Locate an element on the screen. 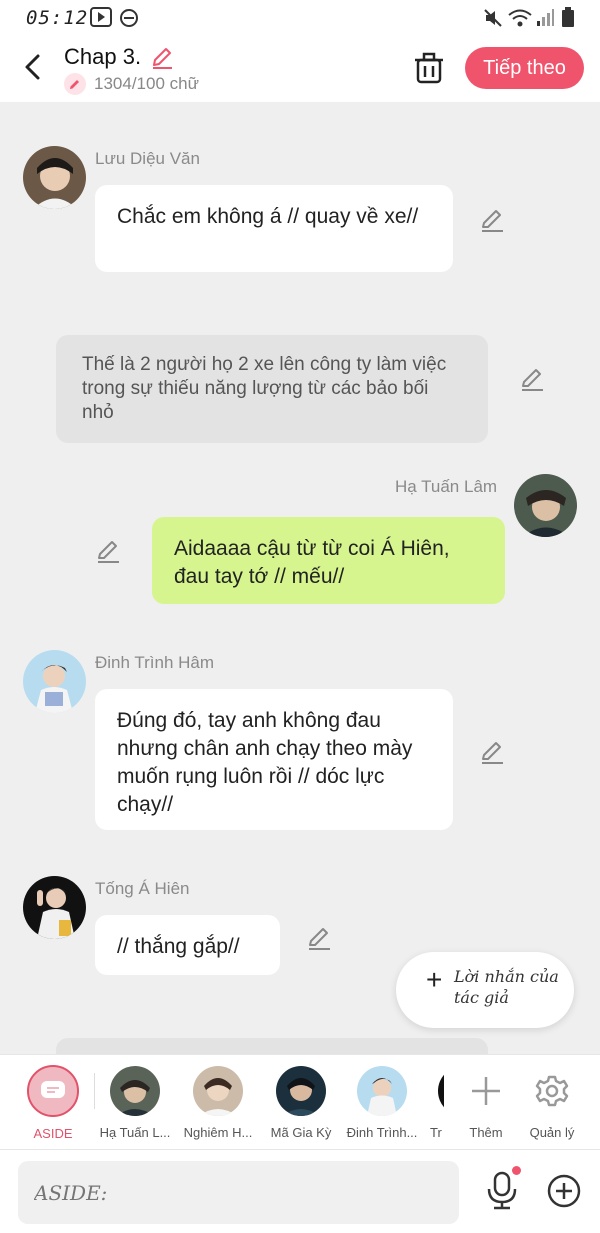  video-app-icon is located at coordinates (101, 17).